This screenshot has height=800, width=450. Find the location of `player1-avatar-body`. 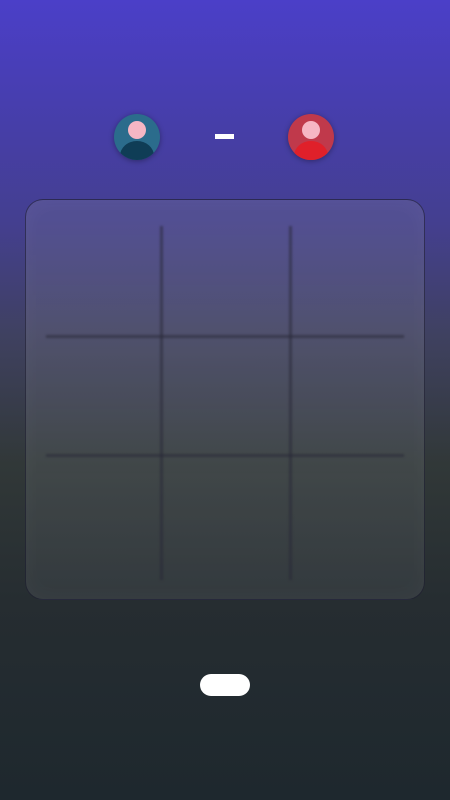

player1-avatar-body is located at coordinates (137, 150).